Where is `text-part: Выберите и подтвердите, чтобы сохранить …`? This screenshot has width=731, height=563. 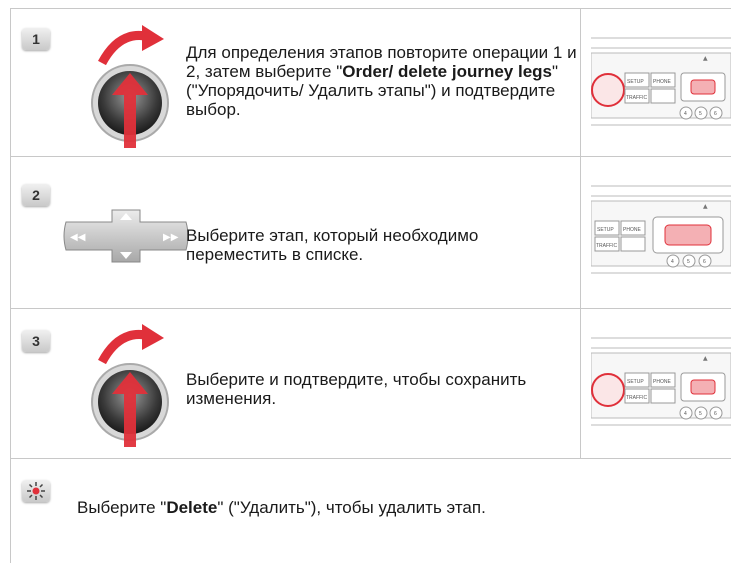
text-part: Выберите и подтвердите, чтобы сохранить … is located at coordinates (356, 389).